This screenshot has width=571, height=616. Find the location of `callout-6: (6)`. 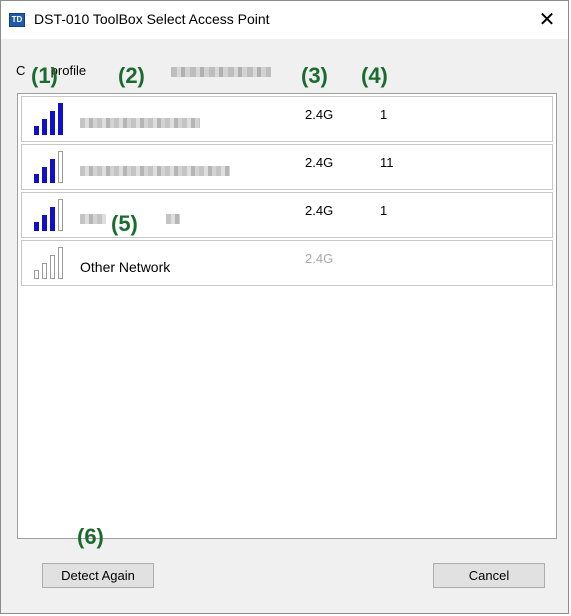

callout-6: (6) is located at coordinates (90, 536).